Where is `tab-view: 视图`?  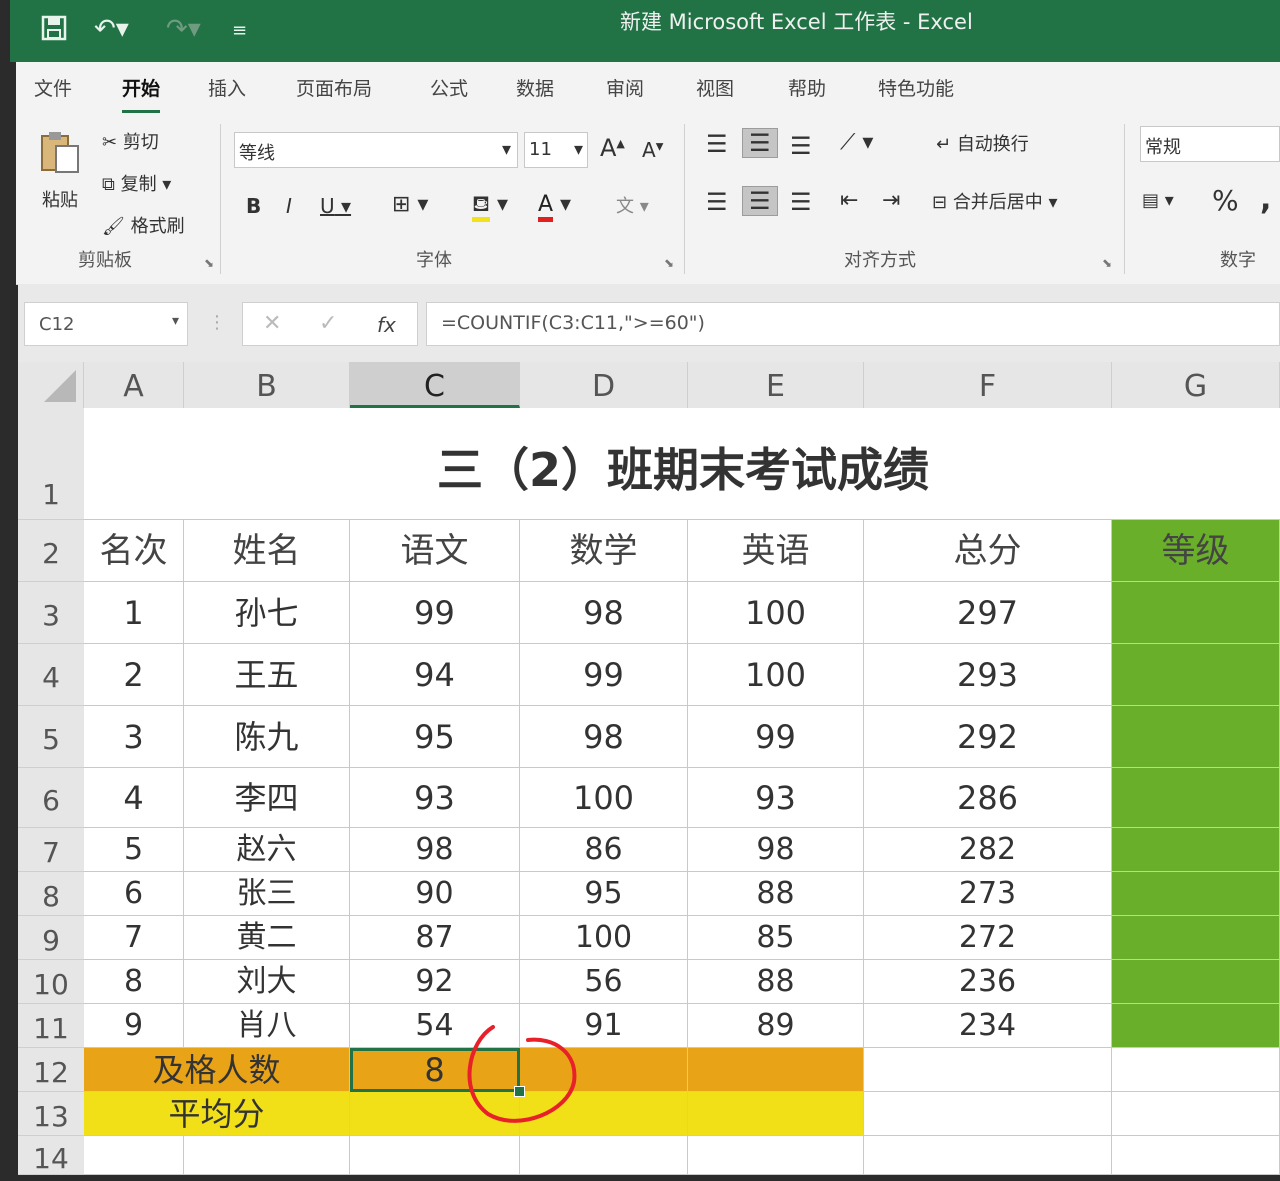 tab-view: 视图 is located at coordinates (715, 87).